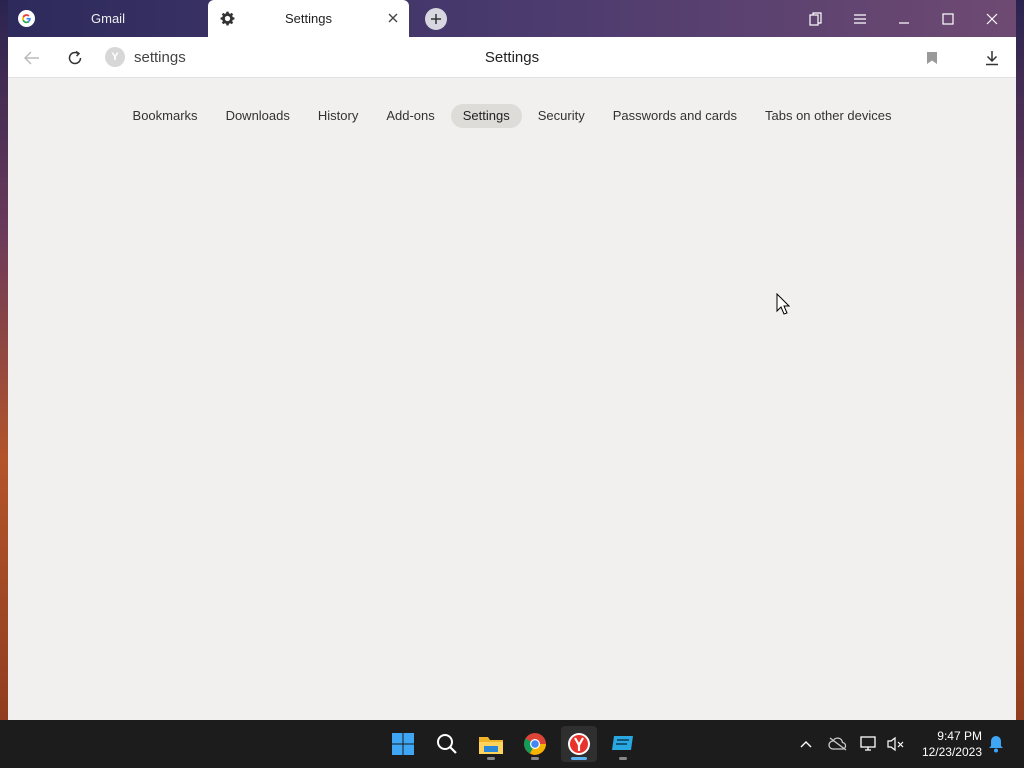 This screenshot has width=1024, height=768. I want to click on app-icon, so click(622, 743).